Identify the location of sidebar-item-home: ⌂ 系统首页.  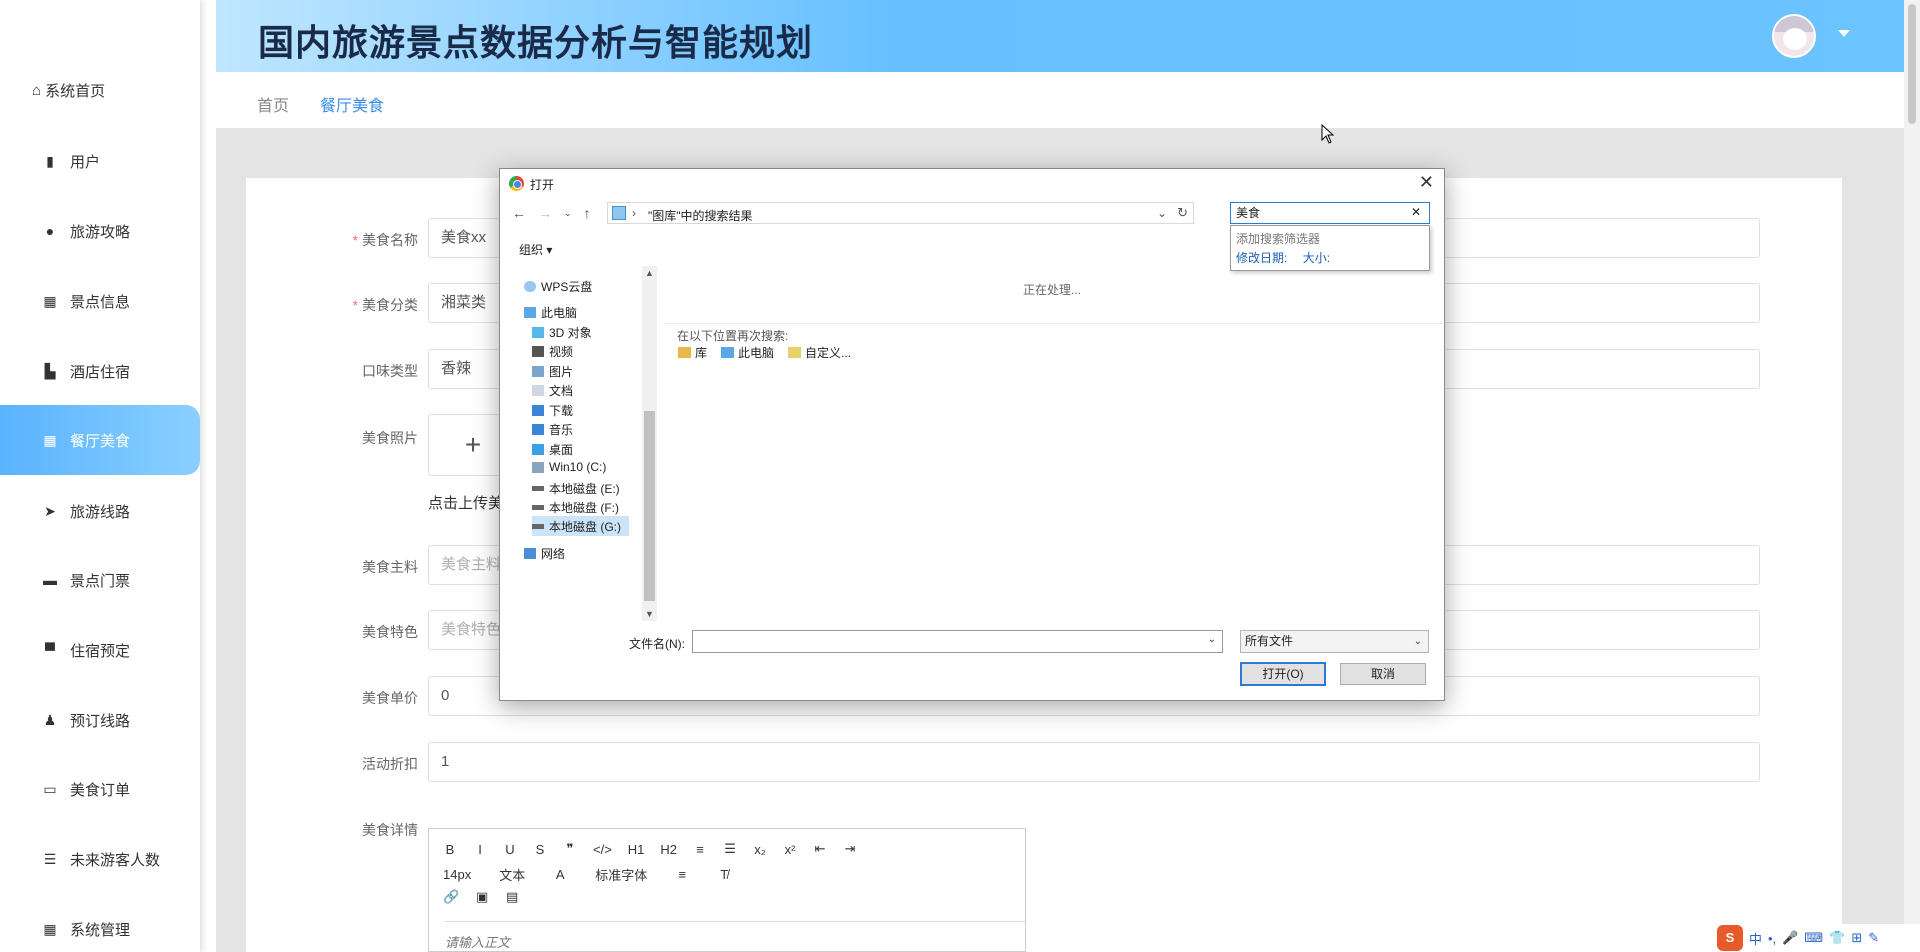
(68, 90).